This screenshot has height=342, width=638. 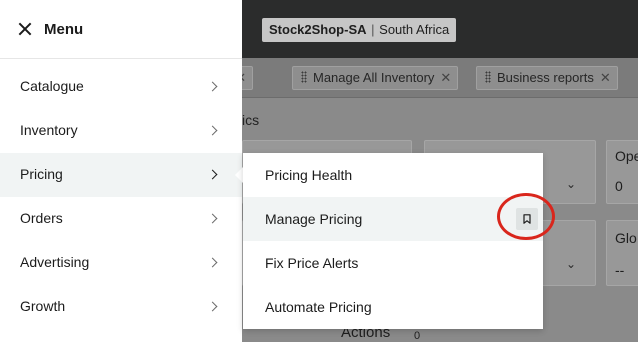 I want to click on menu-title: Menu, so click(x=64, y=29).